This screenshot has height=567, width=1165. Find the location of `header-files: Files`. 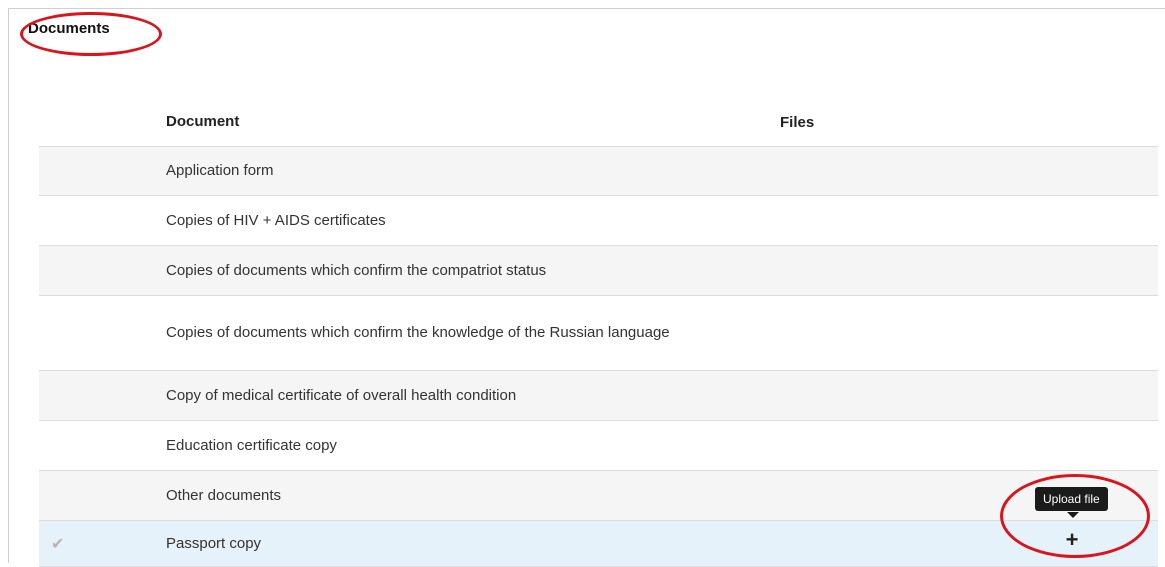

header-files: Files is located at coordinates (797, 122).